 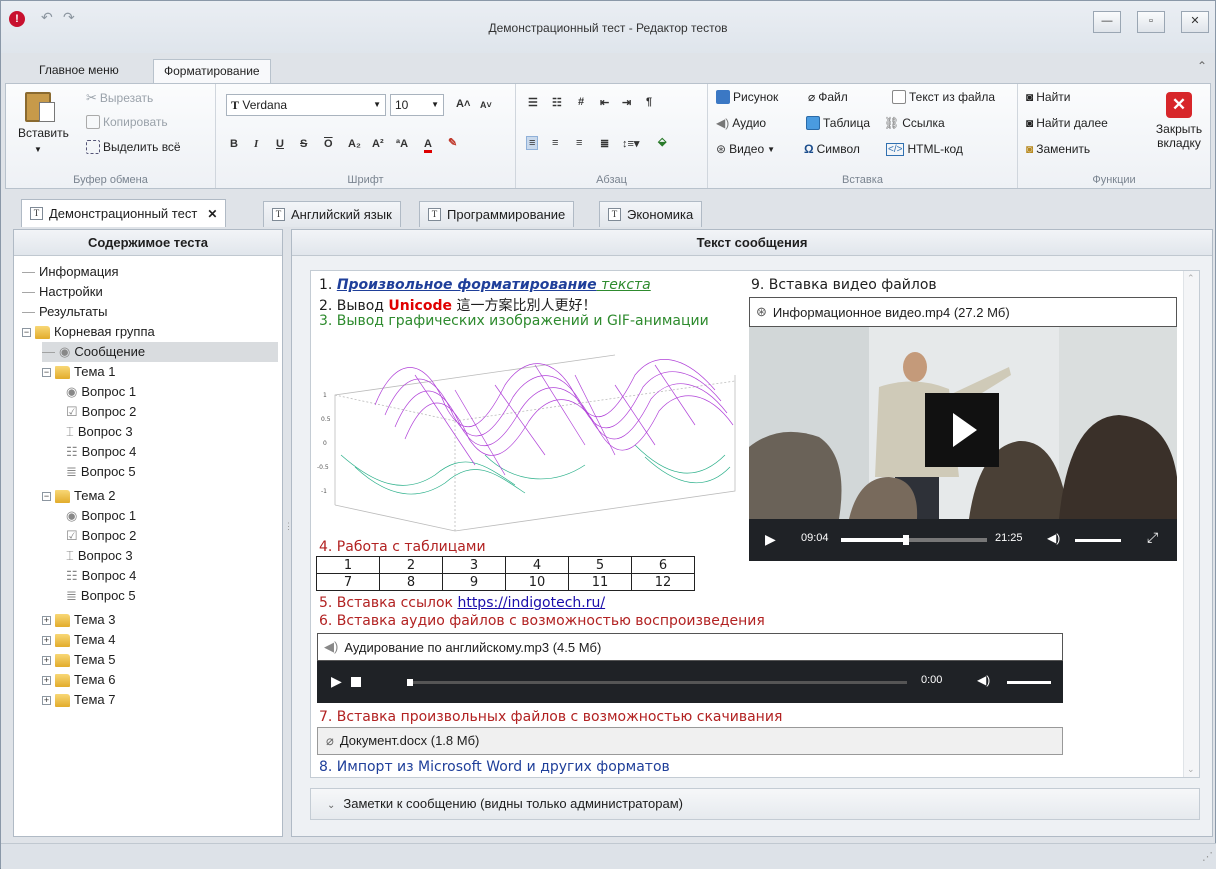 I want to click on resize-grip-icon: ⋰, so click(x=1207, y=856).